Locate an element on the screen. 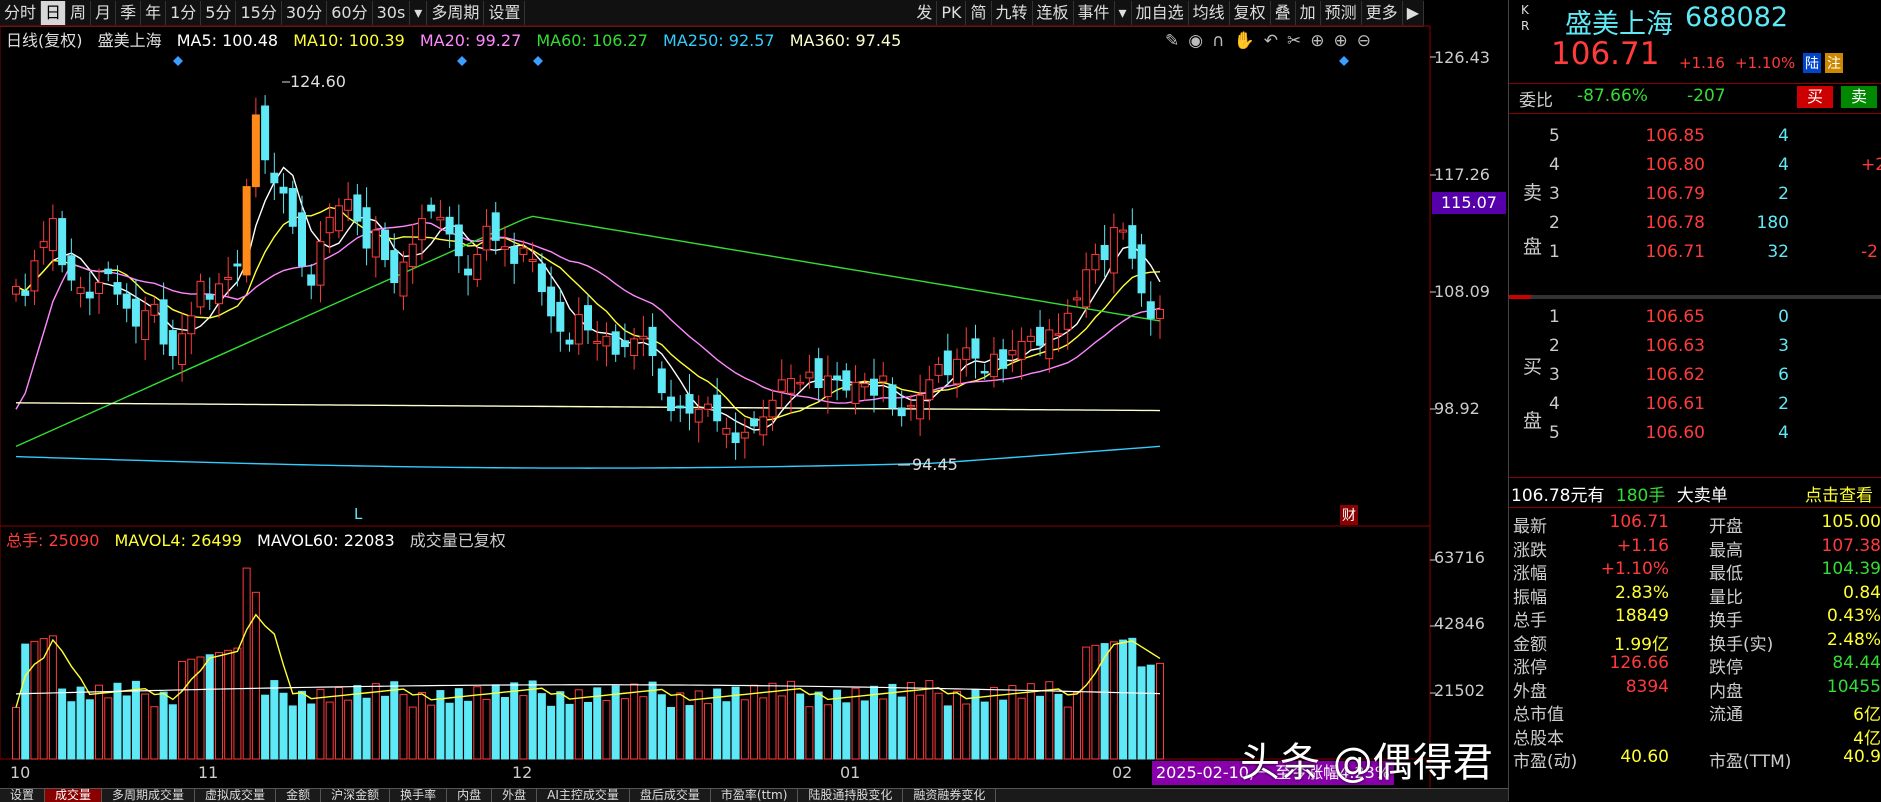 The image size is (1881, 802). order-price: 106.80 is located at coordinates (1675, 165).